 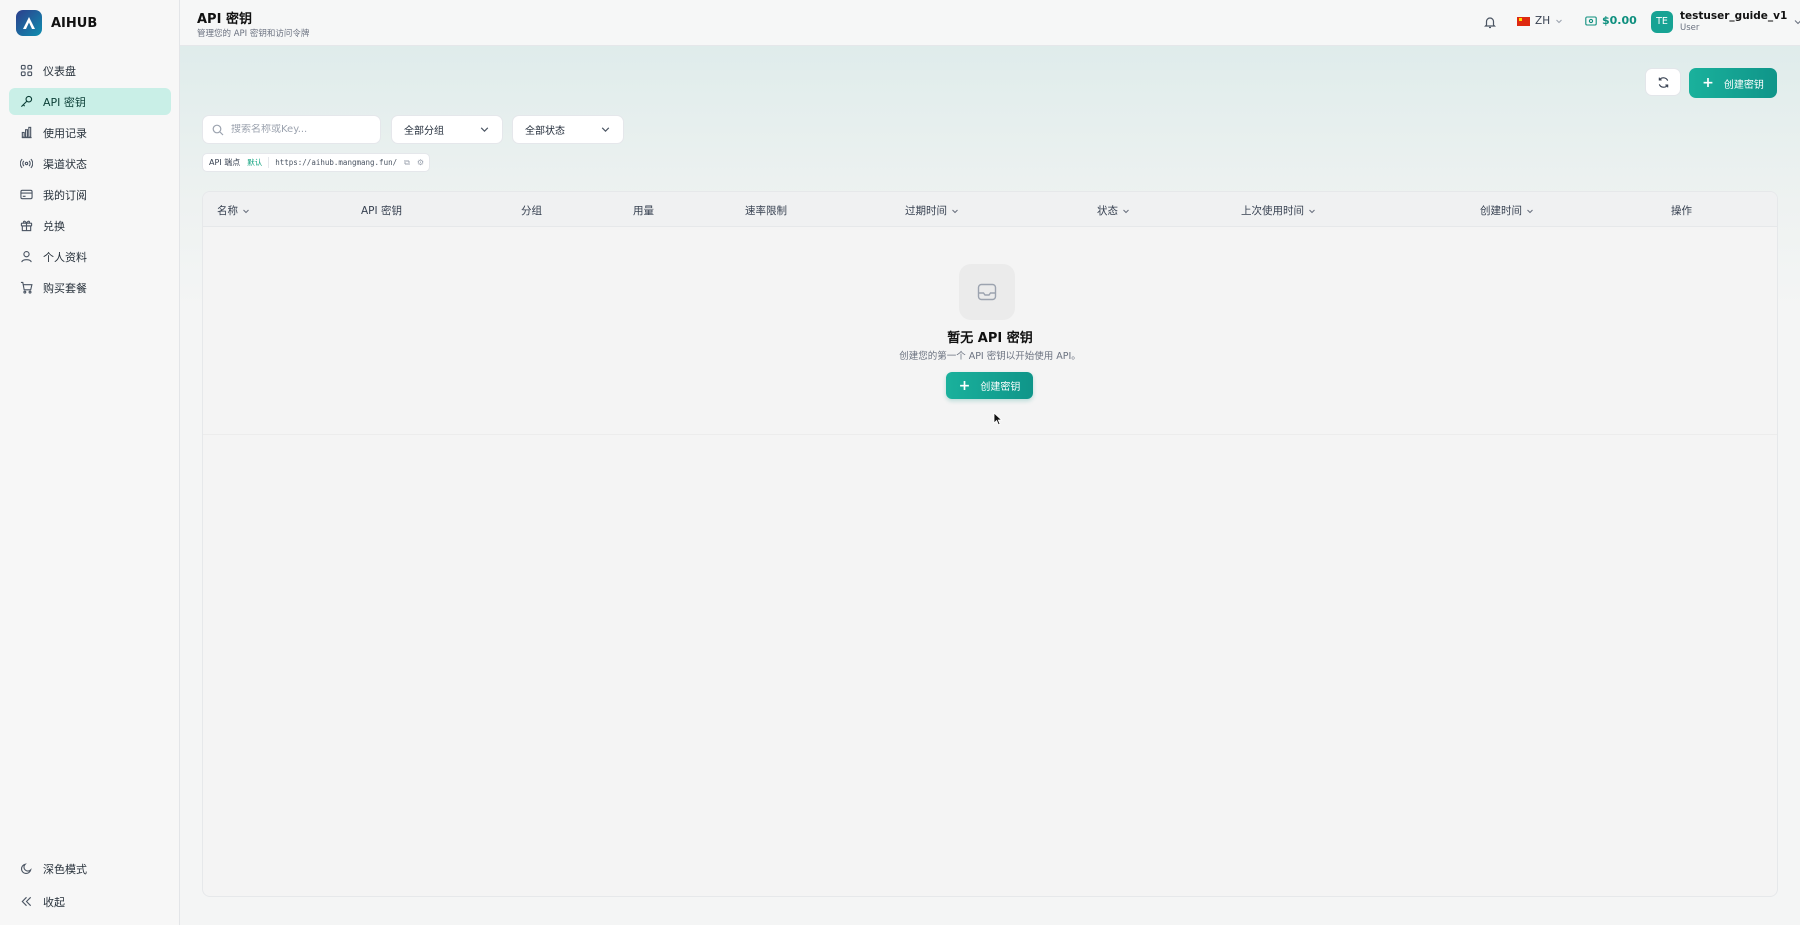 I want to click on sidebar-item-channel-status: 渠道状态, so click(x=90, y=163).